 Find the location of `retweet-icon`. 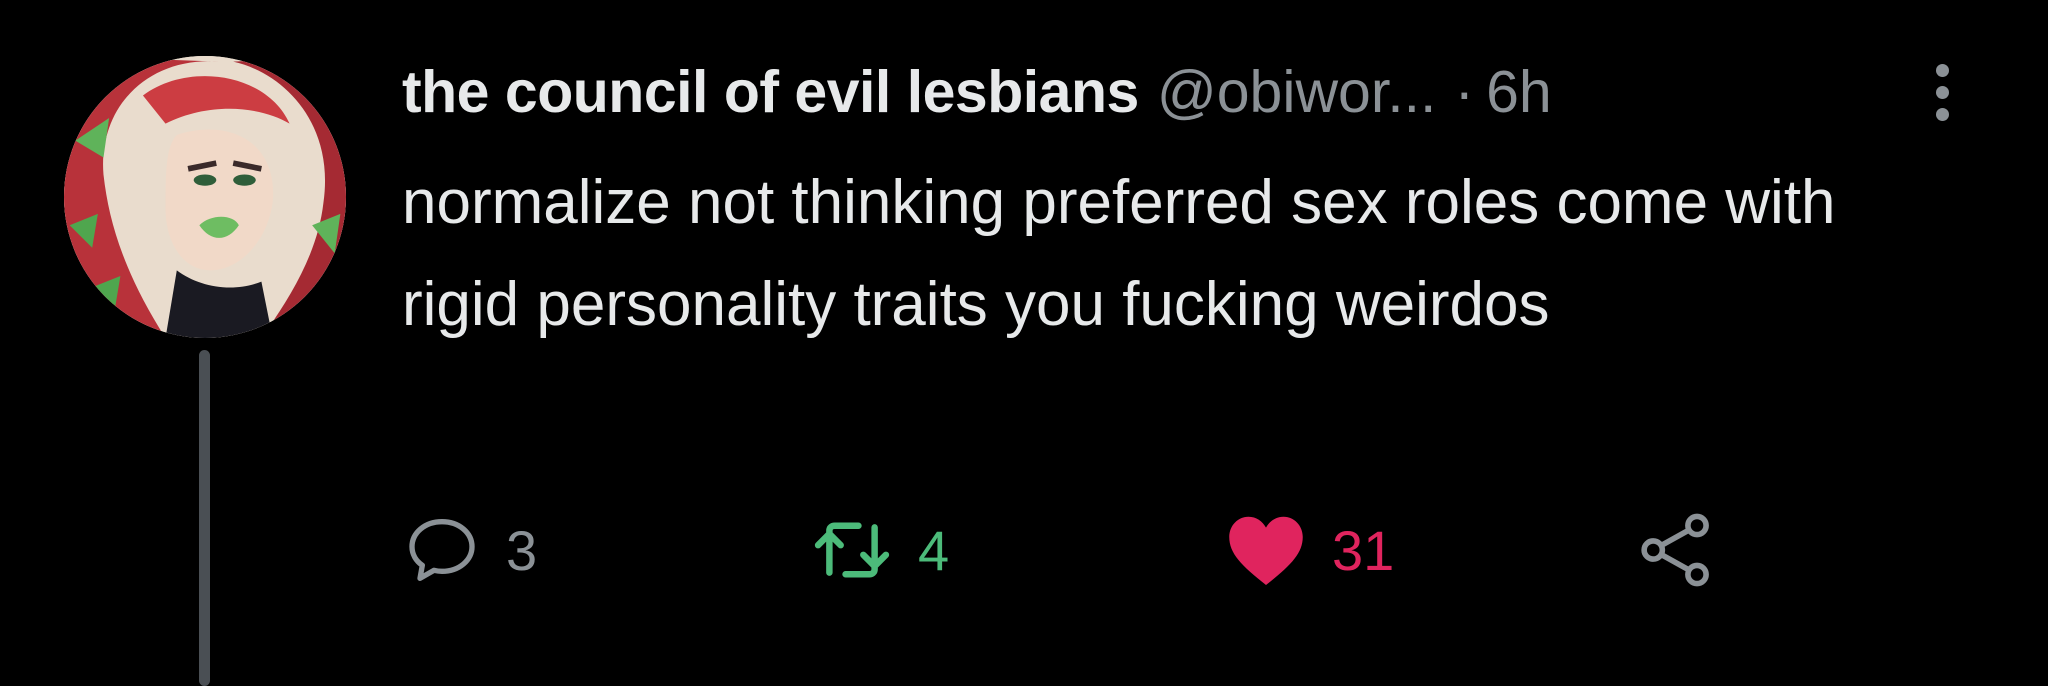

retweet-icon is located at coordinates (852, 550).